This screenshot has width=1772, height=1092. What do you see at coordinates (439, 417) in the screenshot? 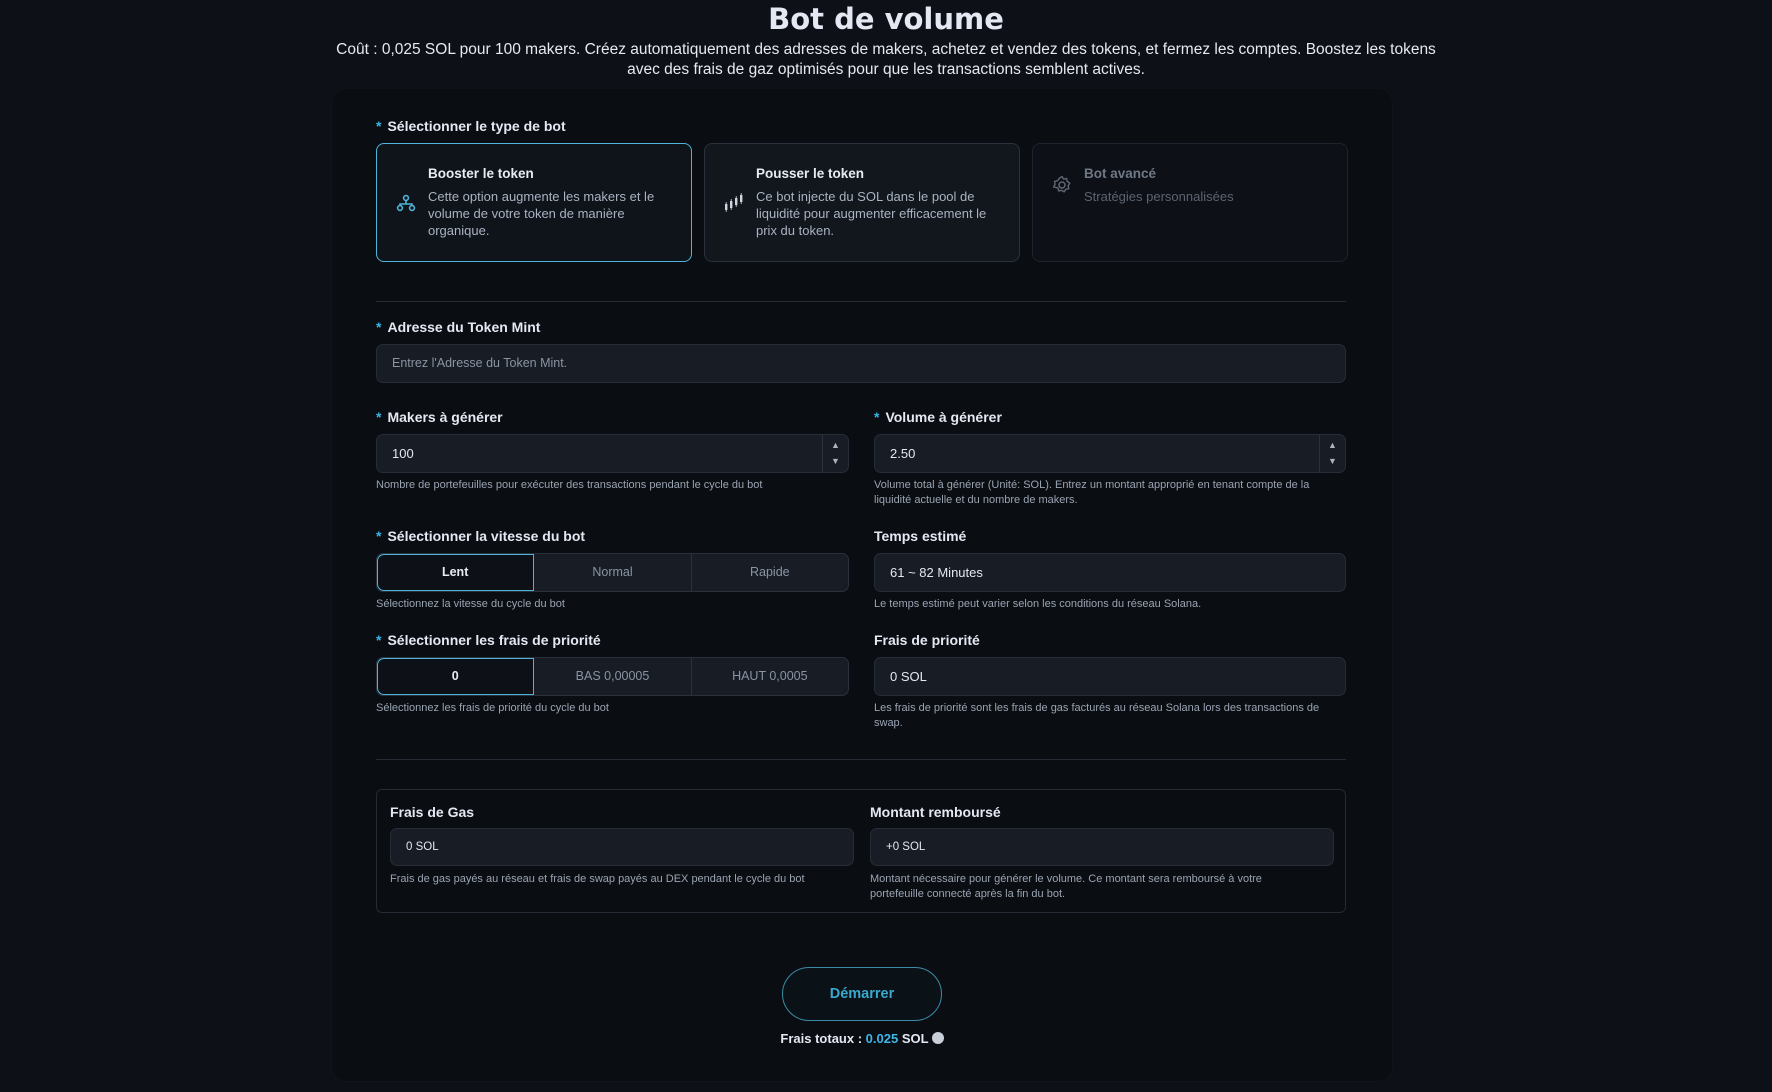
I see `makers-label: * Makers à générer` at bounding box center [439, 417].